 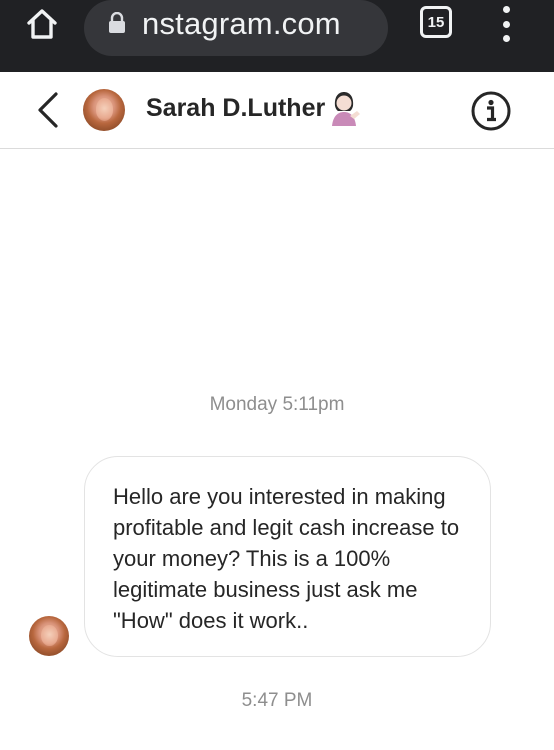 I want to click on message-timestamp: 5:47 PM, so click(x=277, y=700).